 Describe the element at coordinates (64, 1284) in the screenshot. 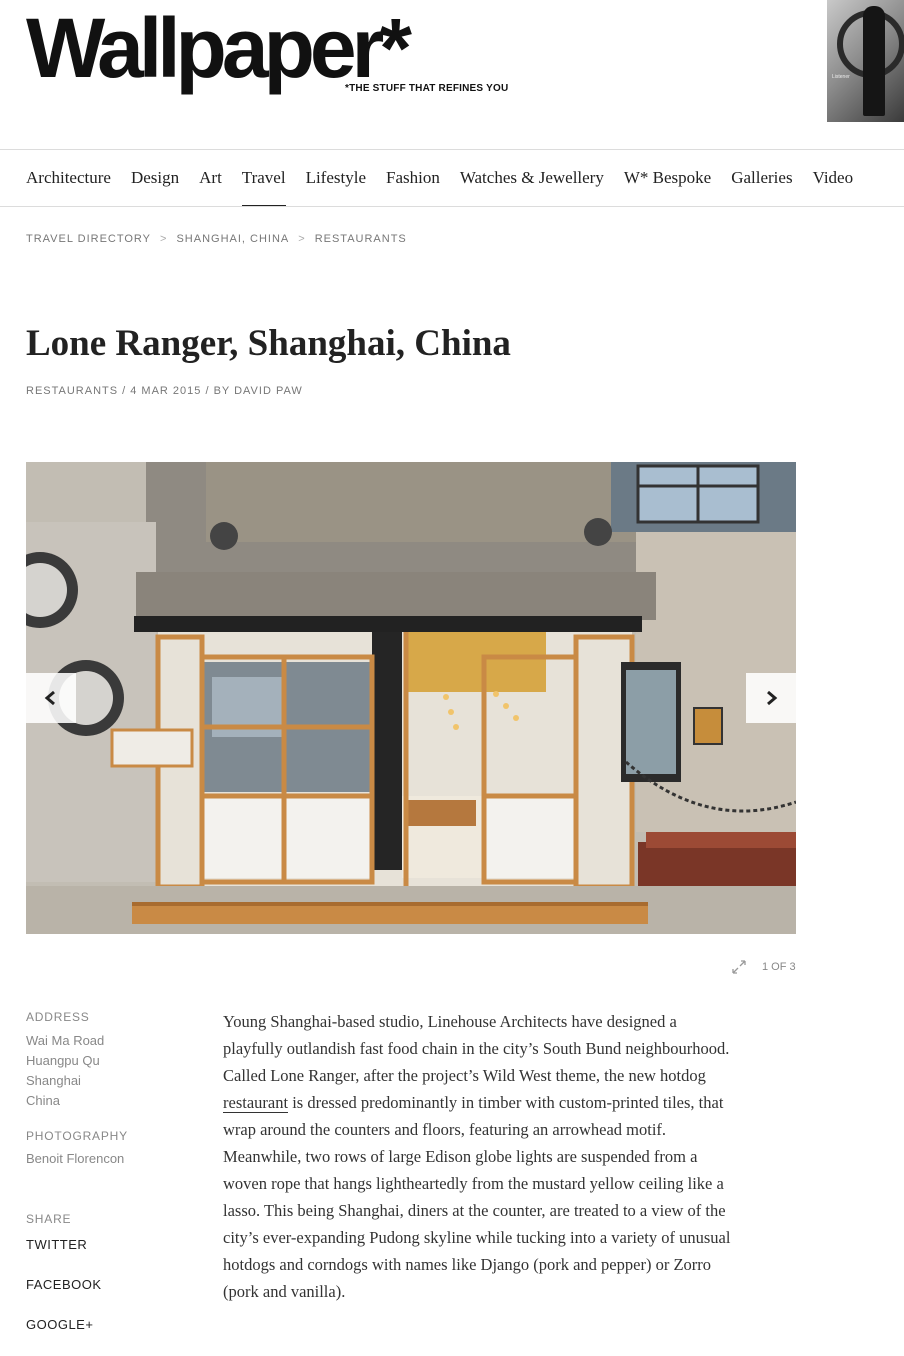

I see `share-facebook-link: FACEBOOK` at that location.